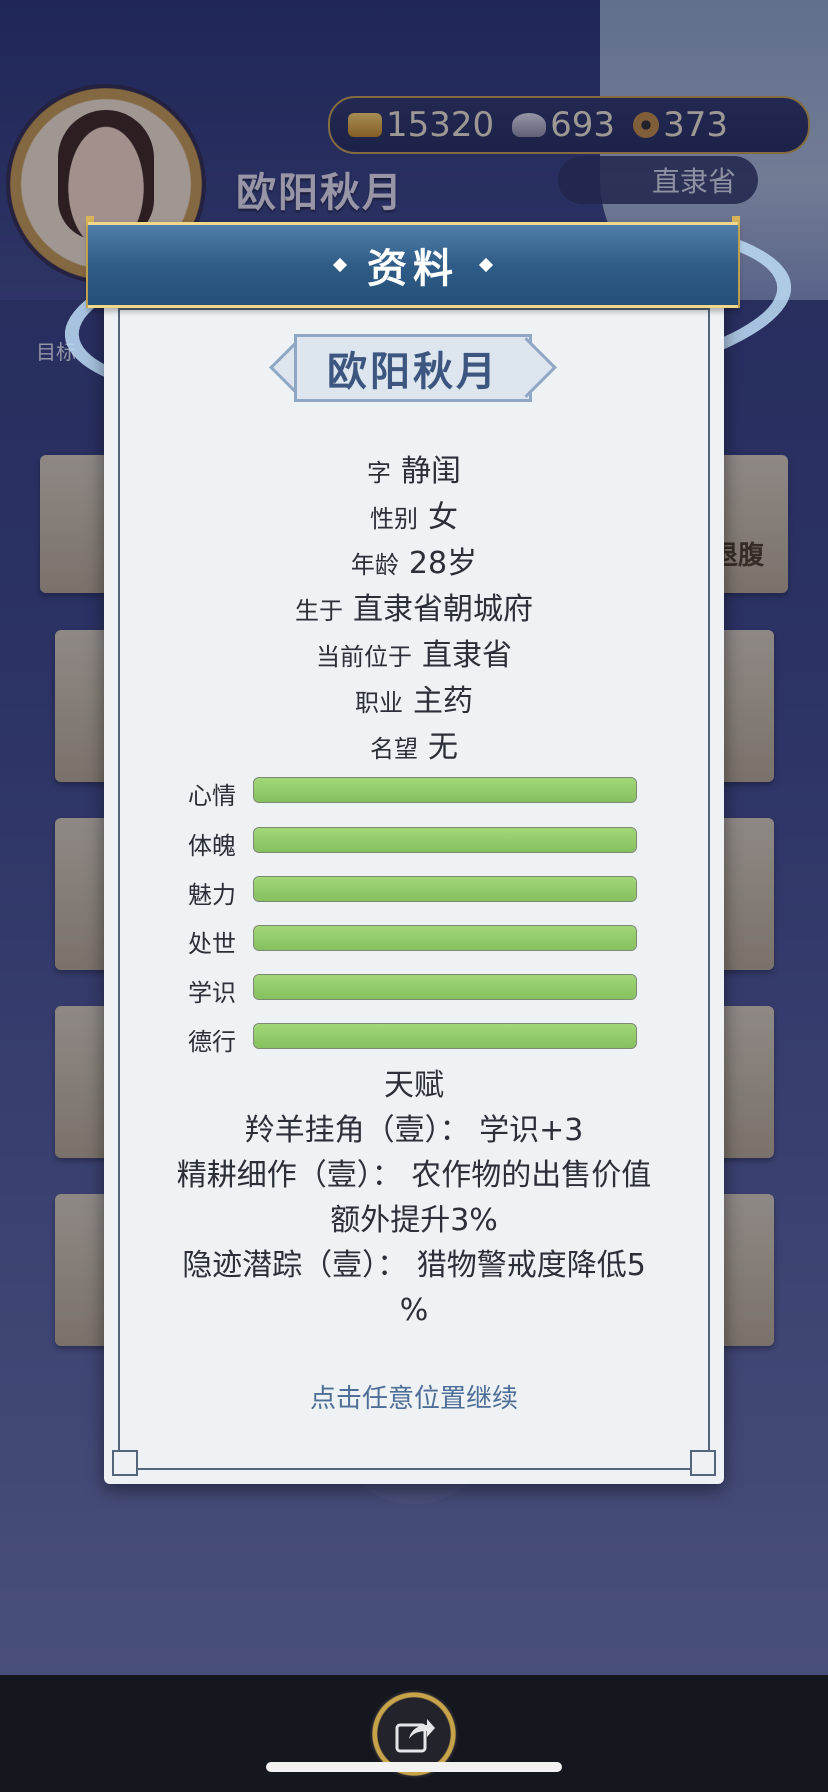 The height and width of the screenshot is (1792, 828). What do you see at coordinates (414, 1396) in the screenshot?
I see `continue-hint: 点击任意位置继续` at bounding box center [414, 1396].